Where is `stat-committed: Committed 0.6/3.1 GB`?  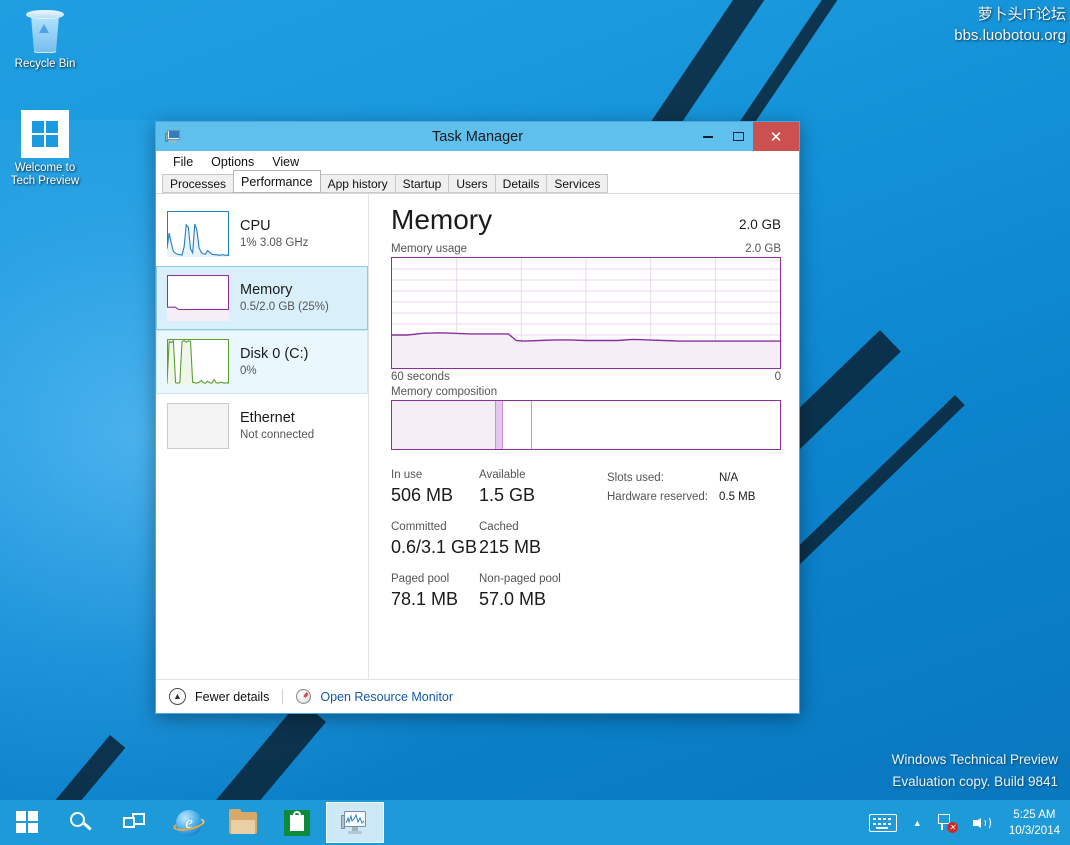 stat-committed: Committed 0.6/3.1 GB is located at coordinates (435, 539).